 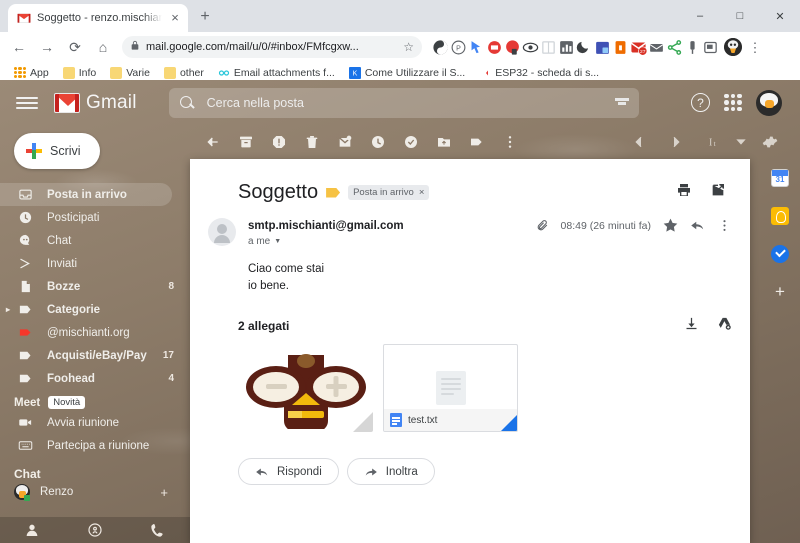 What do you see at coordinates (440, 47) in the screenshot?
I see `ext-yin-yang-icon` at bounding box center [440, 47].